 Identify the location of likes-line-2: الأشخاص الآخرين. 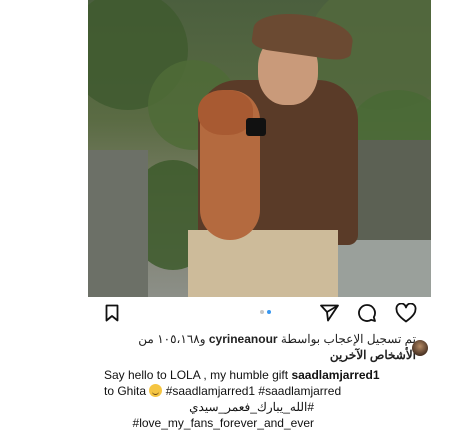
(260, 355).